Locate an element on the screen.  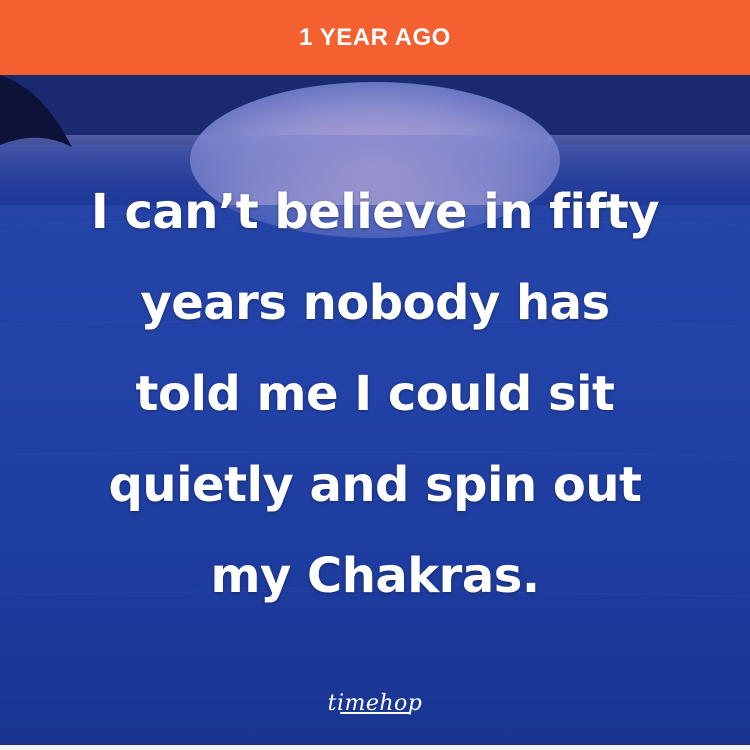
memory-age-label: 1 YEAR AGO is located at coordinates (375, 37).